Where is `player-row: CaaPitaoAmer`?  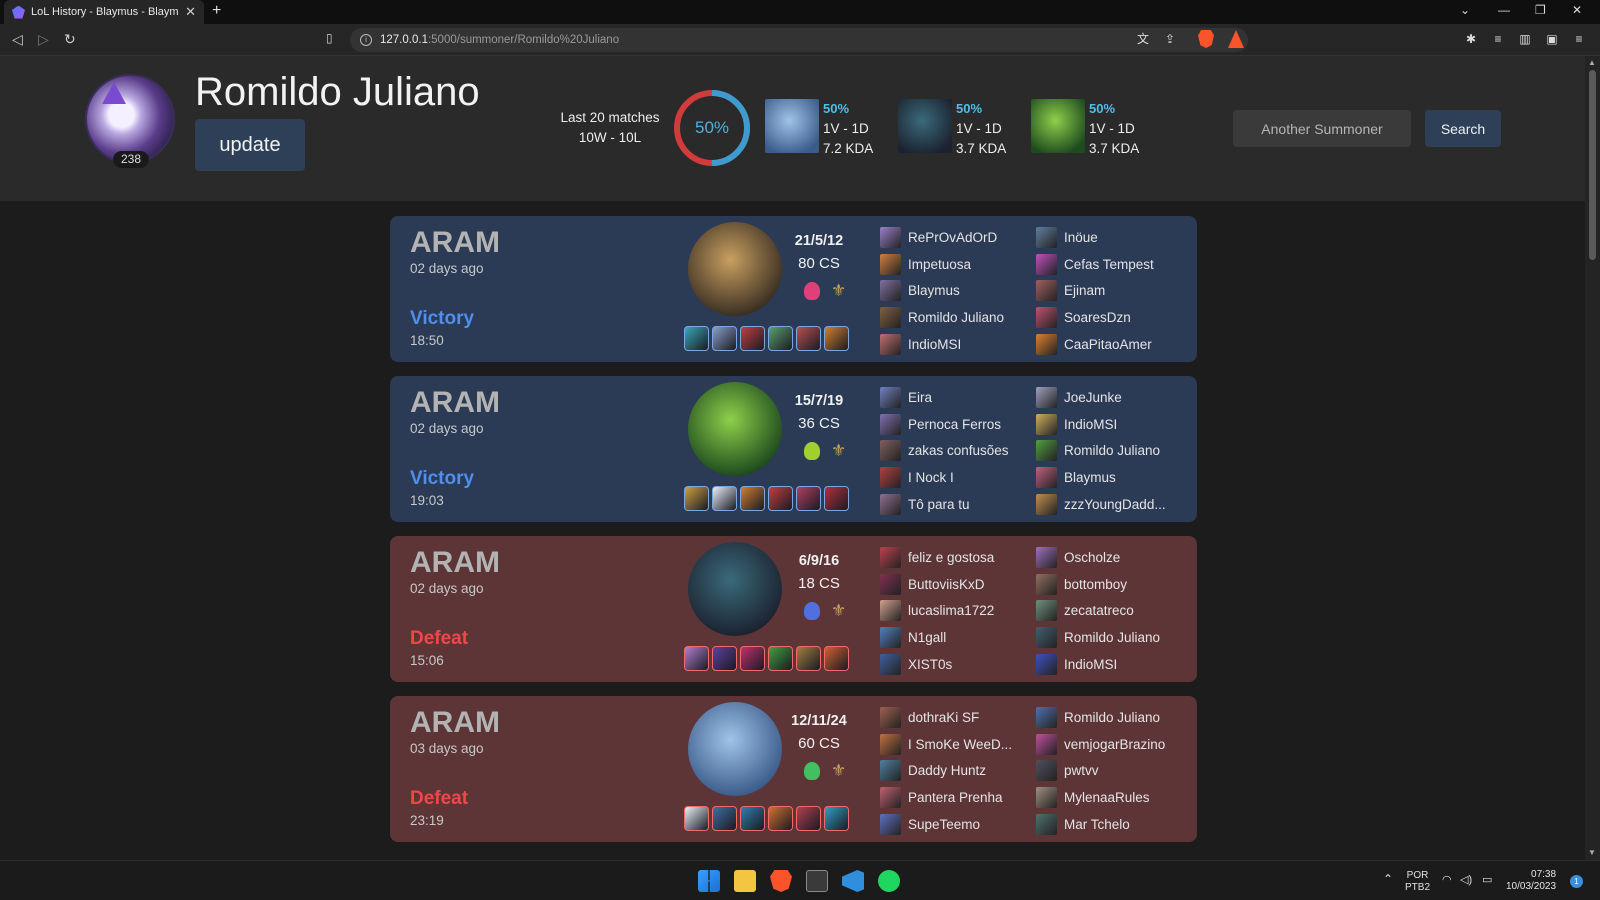
player-row: CaaPitaoAmer is located at coordinates (1095, 344).